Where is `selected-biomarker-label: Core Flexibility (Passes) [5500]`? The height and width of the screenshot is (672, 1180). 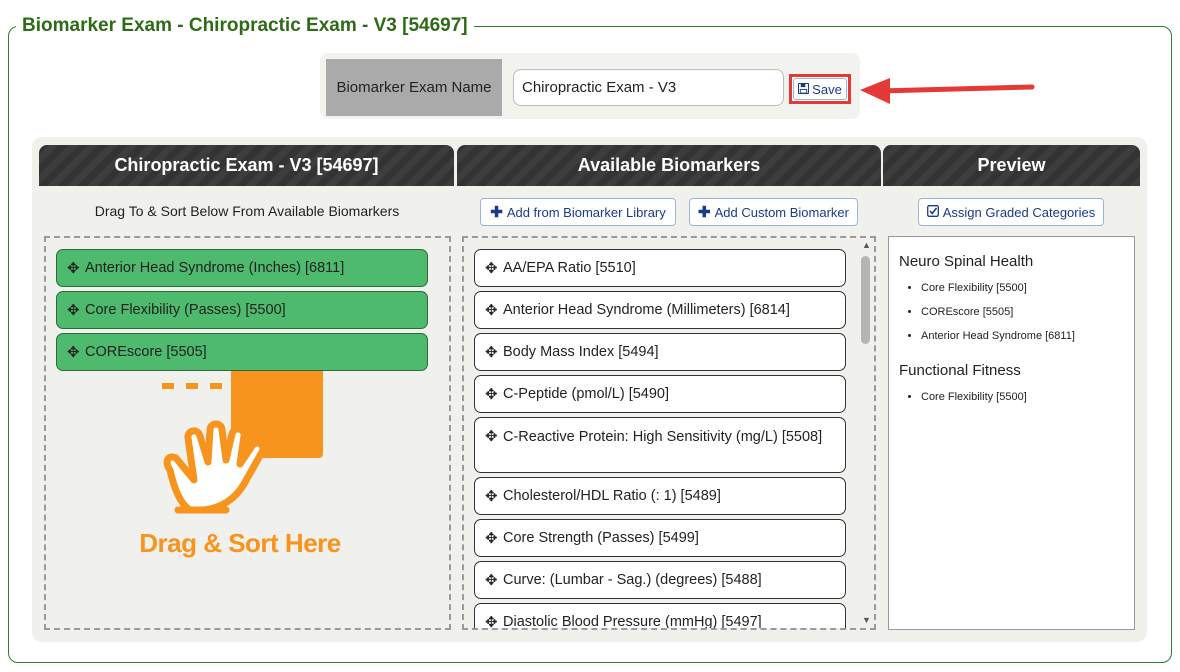
selected-biomarker-label: Core Flexibility (Passes) [5500] is located at coordinates (185, 310).